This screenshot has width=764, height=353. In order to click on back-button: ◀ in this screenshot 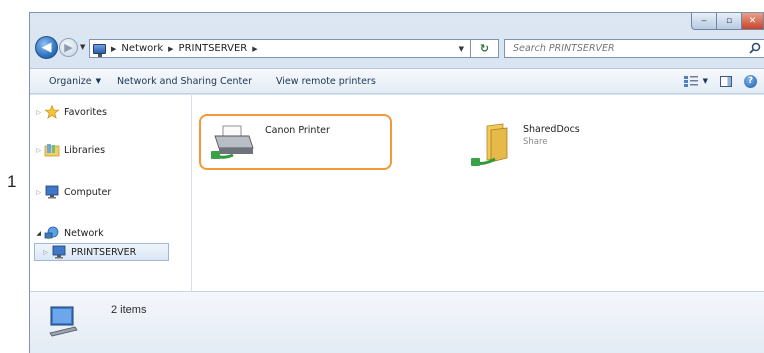, I will do `click(46, 47)`.